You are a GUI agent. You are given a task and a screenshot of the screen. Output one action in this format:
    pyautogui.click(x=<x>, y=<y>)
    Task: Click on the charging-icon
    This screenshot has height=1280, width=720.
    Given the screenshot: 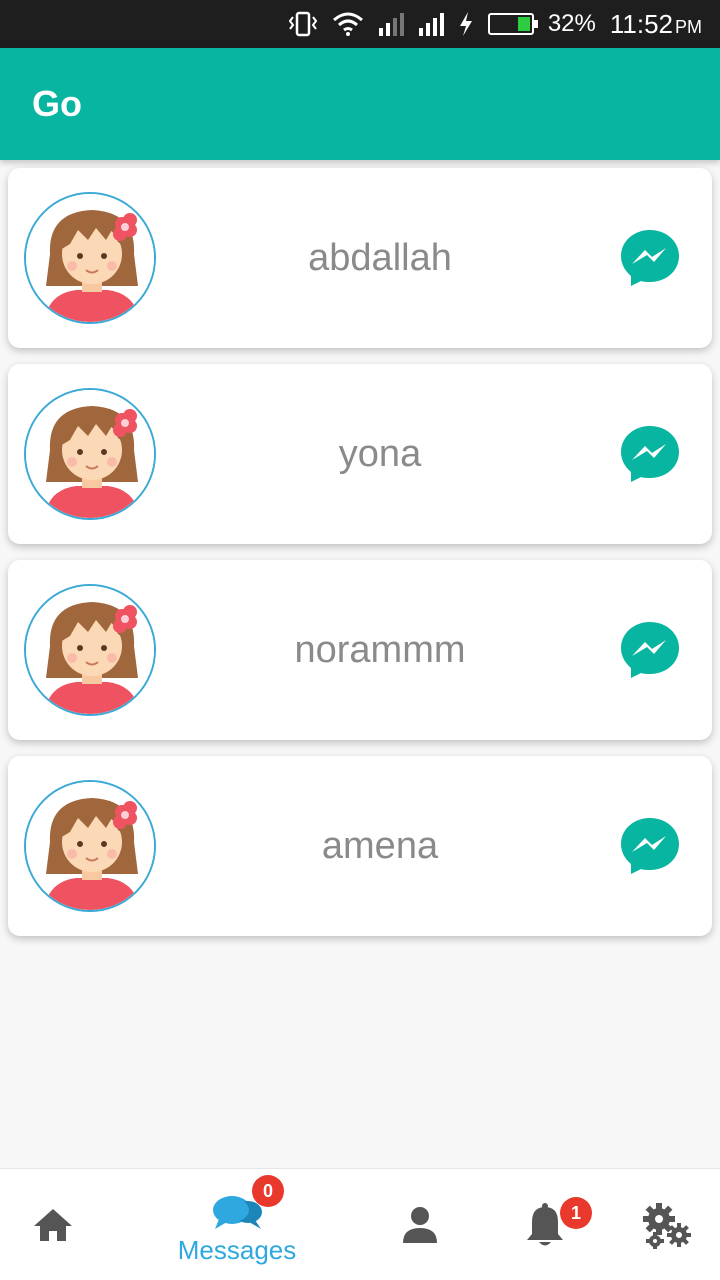 What is the action you would take?
    pyautogui.click(x=465, y=24)
    